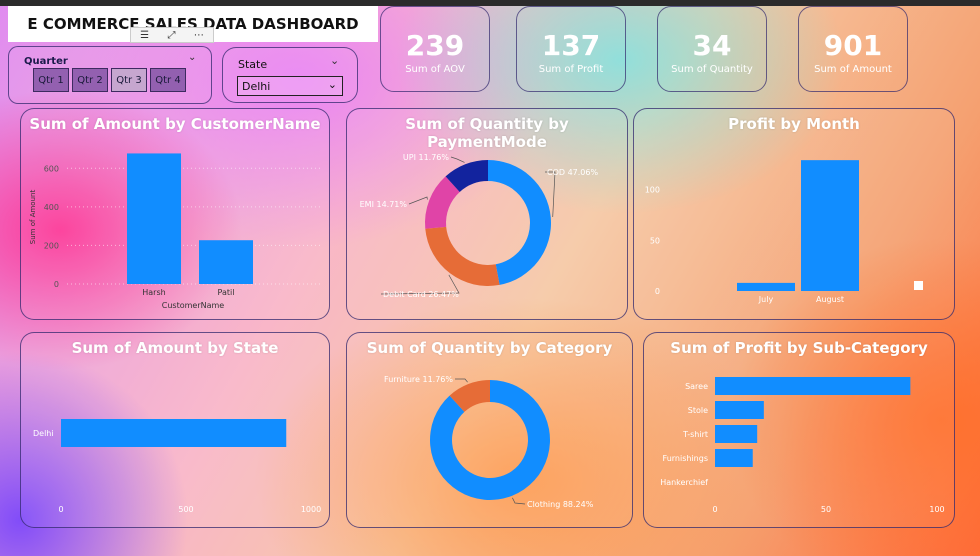 The image size is (980, 556). What do you see at coordinates (695, 434) in the screenshot?
I see `y-tick-label: T-shirt` at bounding box center [695, 434].